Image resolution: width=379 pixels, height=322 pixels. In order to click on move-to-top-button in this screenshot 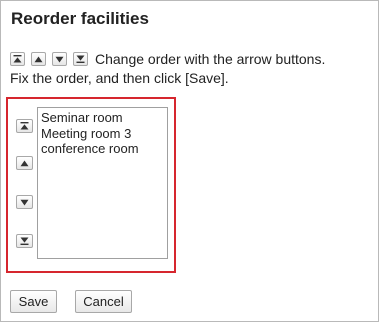, I will do `click(24, 126)`.